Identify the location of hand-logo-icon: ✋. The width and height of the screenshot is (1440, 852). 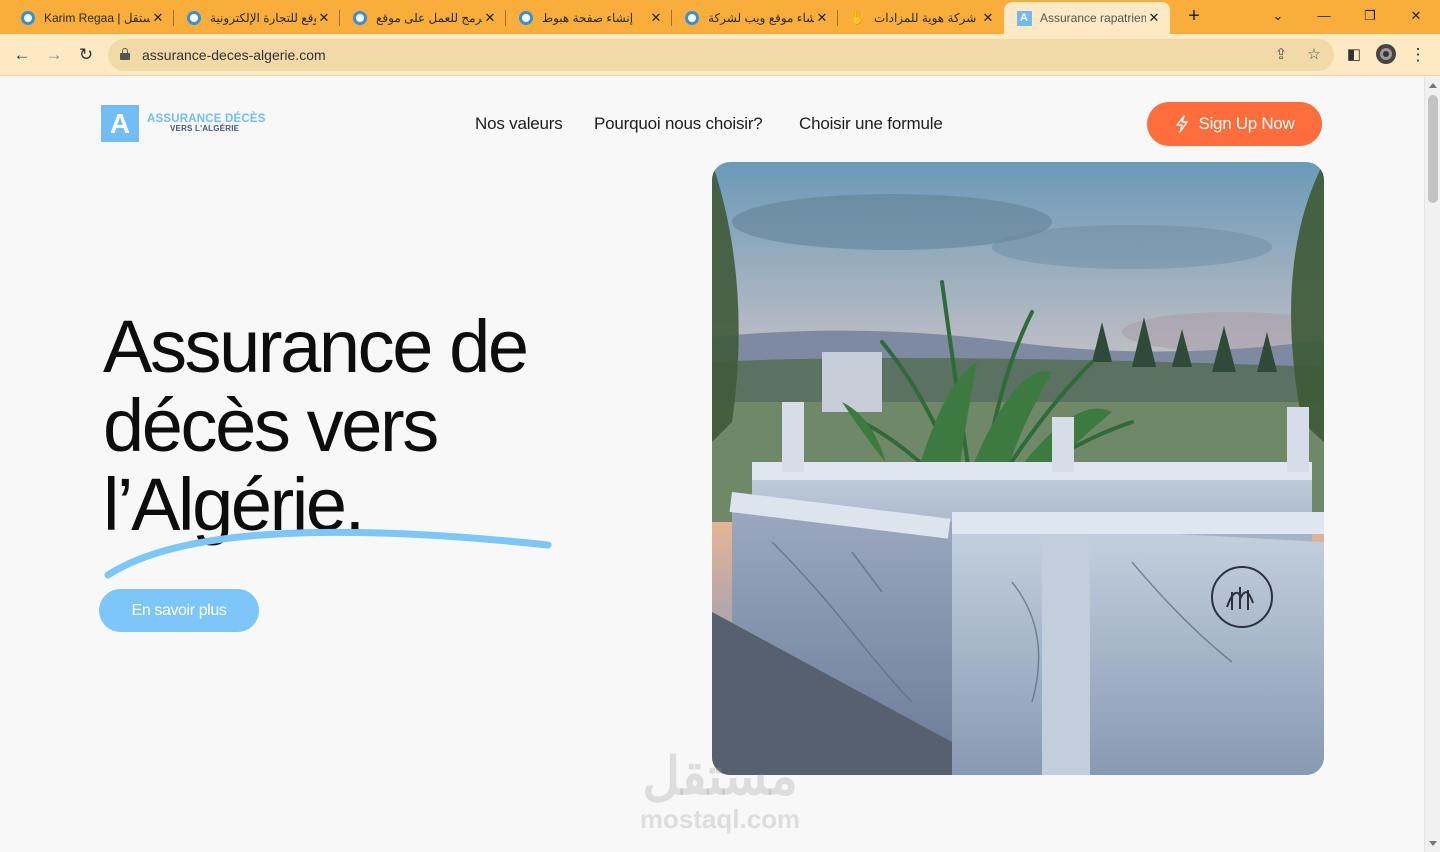
(858, 17).